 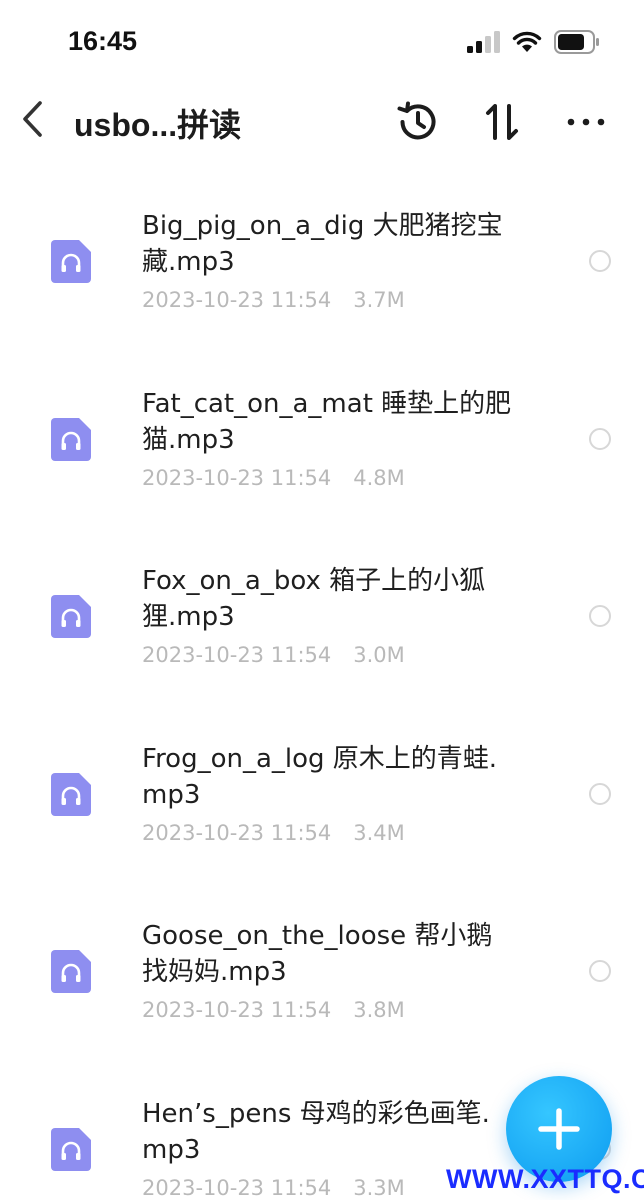 I want to click on back-icon, so click(x=33, y=119).